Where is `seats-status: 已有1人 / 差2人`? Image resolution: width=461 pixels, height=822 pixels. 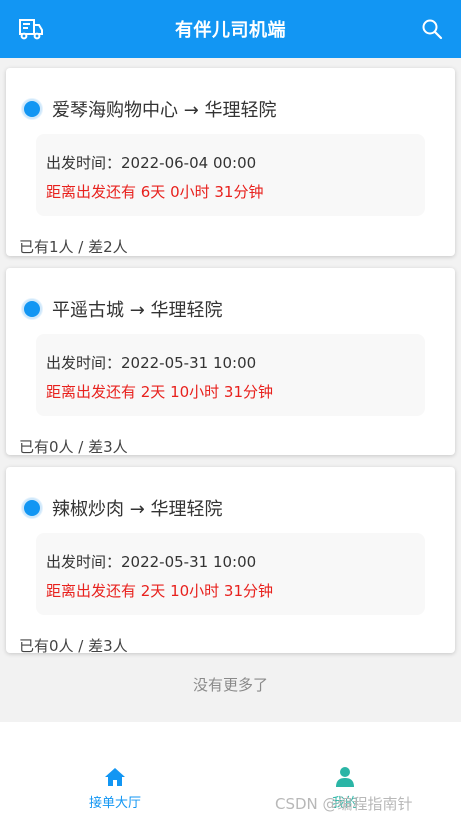 seats-status: 已有1人 / 差2人 is located at coordinates (73, 247).